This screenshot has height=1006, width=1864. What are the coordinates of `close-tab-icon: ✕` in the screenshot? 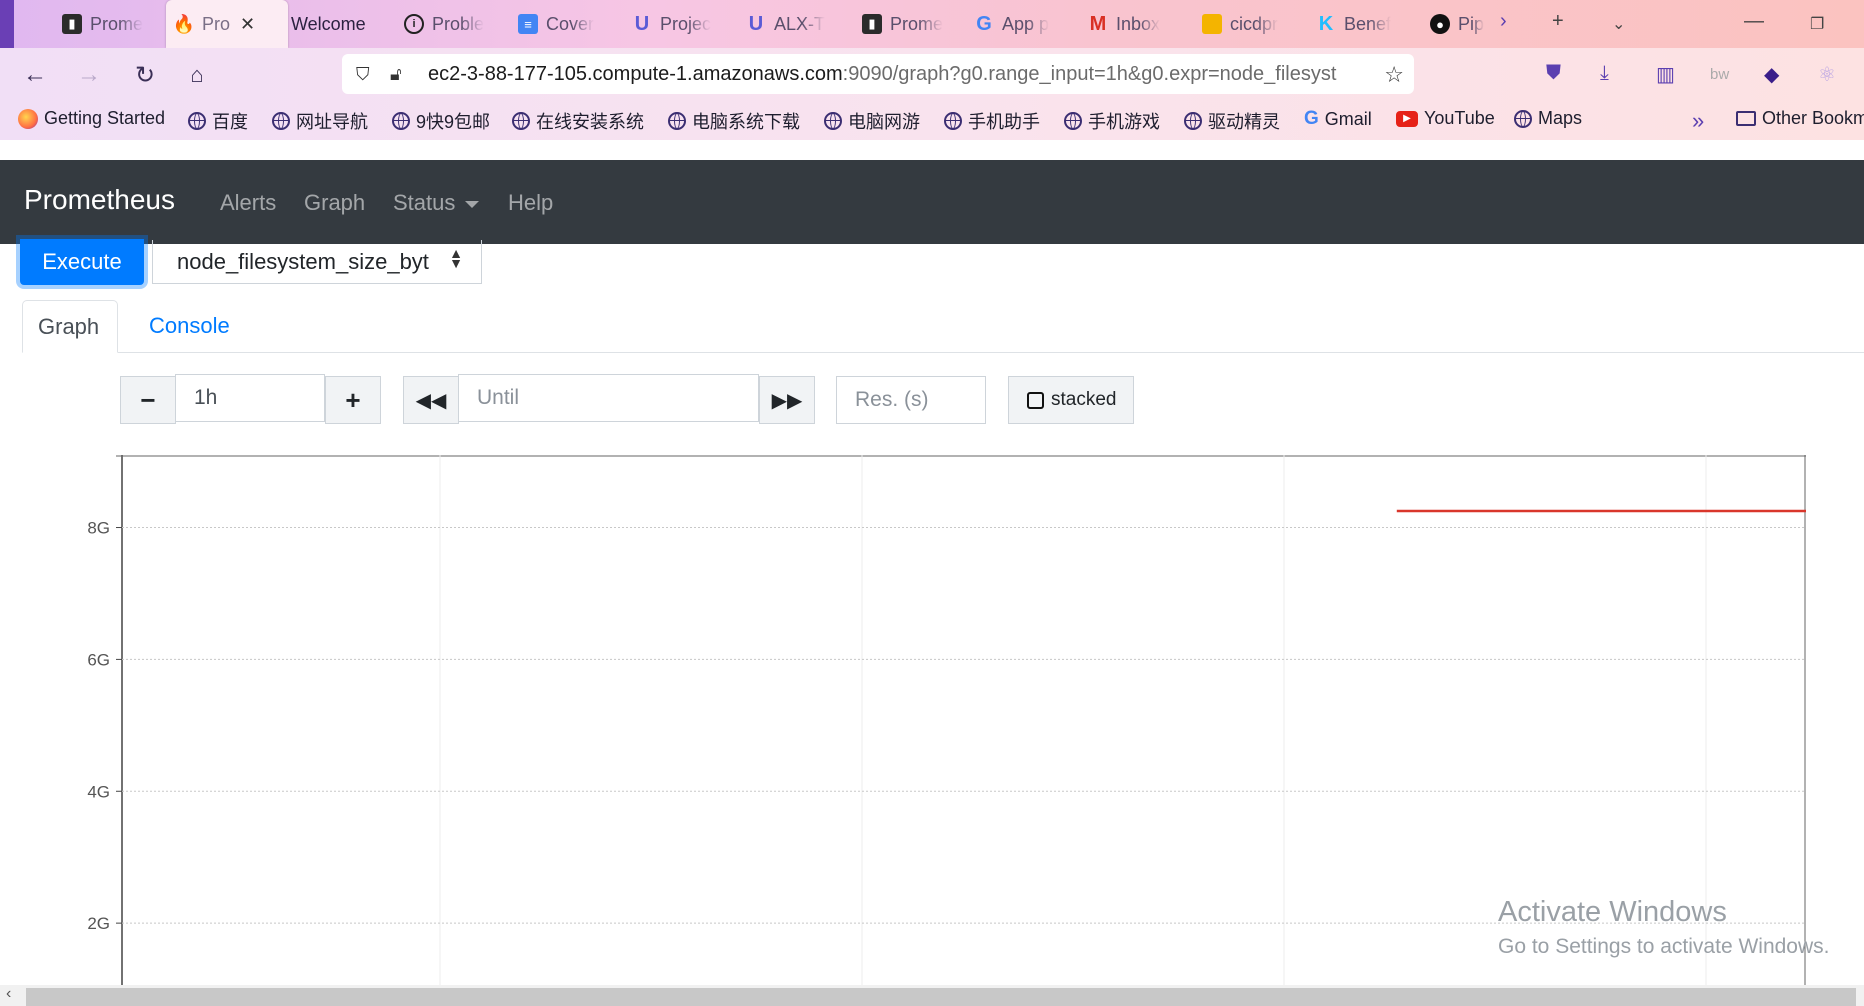 It's located at (247, 24).